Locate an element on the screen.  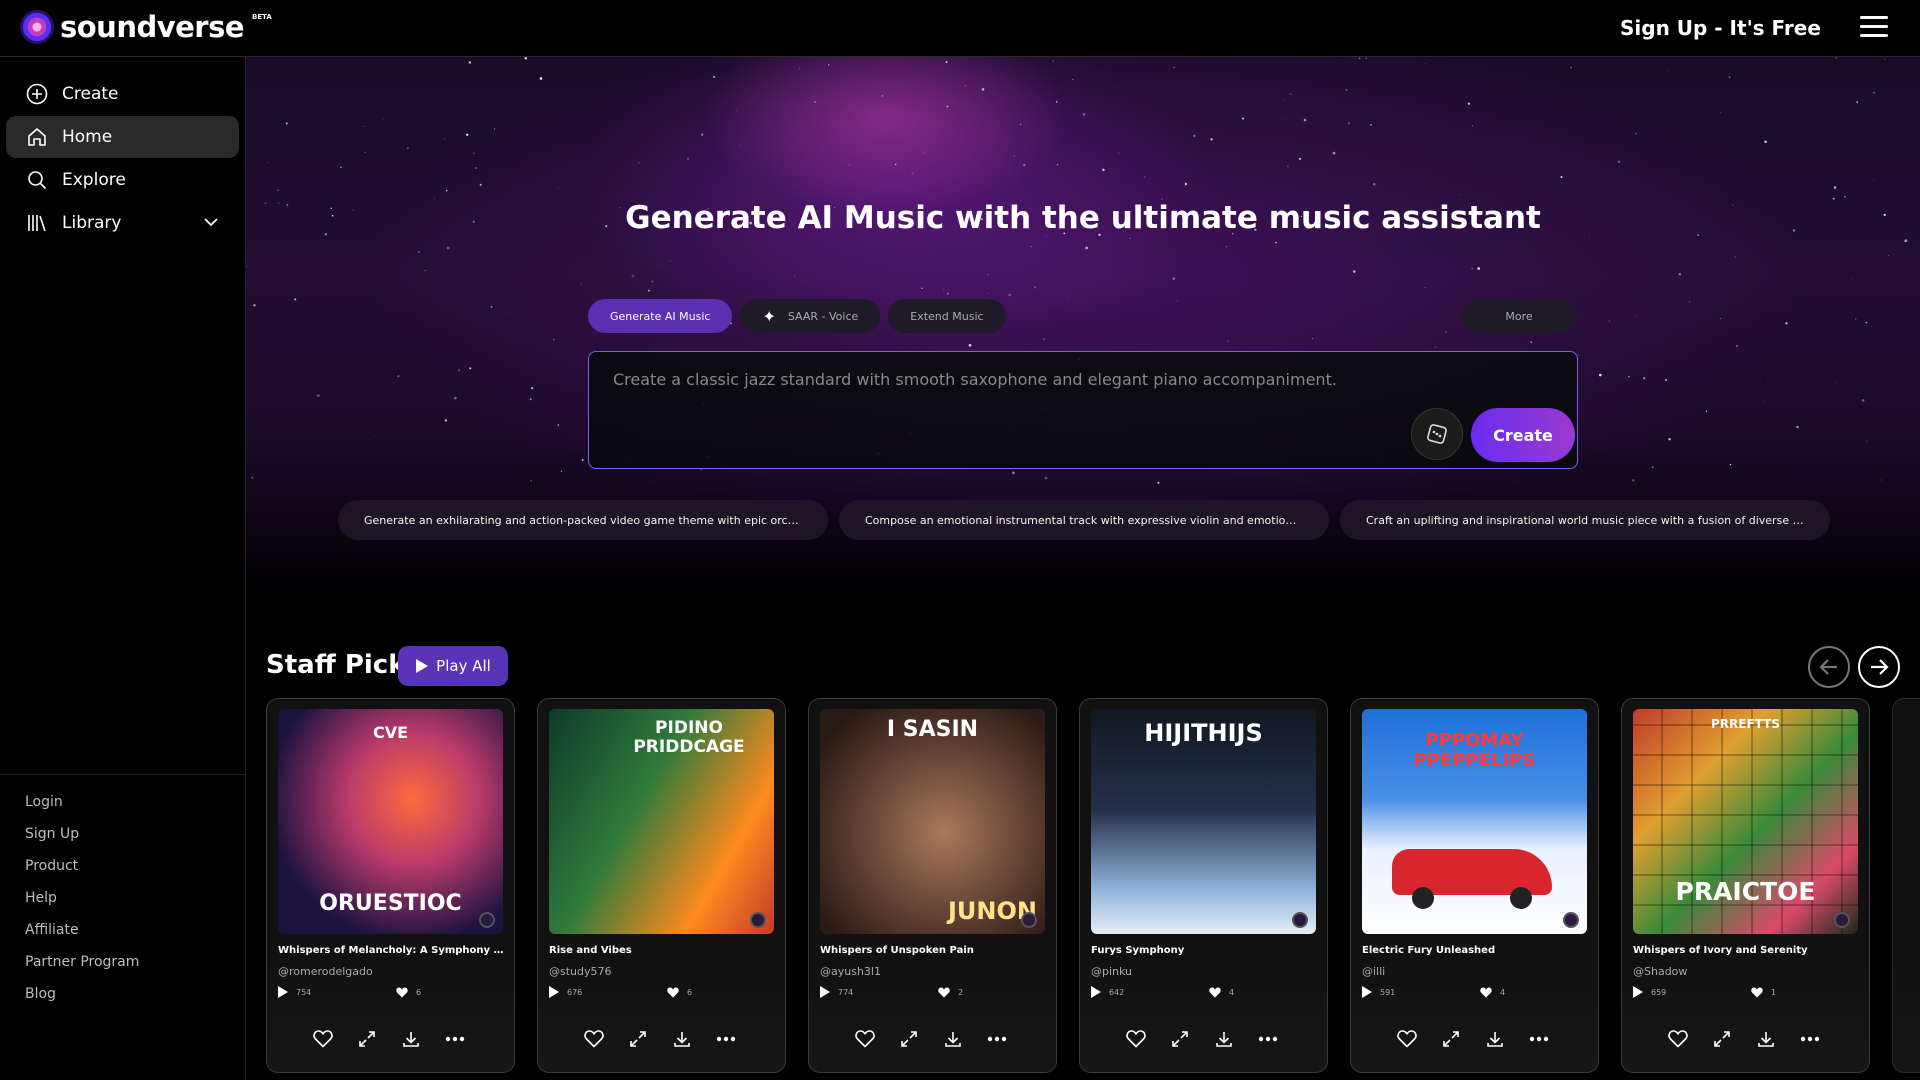
sidebar-item-home: Home is located at coordinates (122, 137).